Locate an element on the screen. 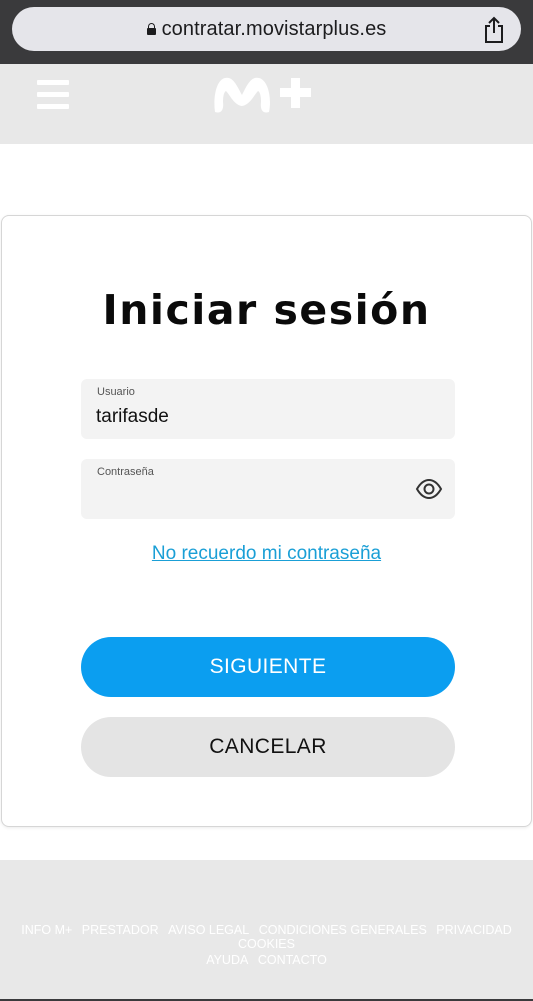  footer-link-info: INFO M+ is located at coordinates (46, 930).